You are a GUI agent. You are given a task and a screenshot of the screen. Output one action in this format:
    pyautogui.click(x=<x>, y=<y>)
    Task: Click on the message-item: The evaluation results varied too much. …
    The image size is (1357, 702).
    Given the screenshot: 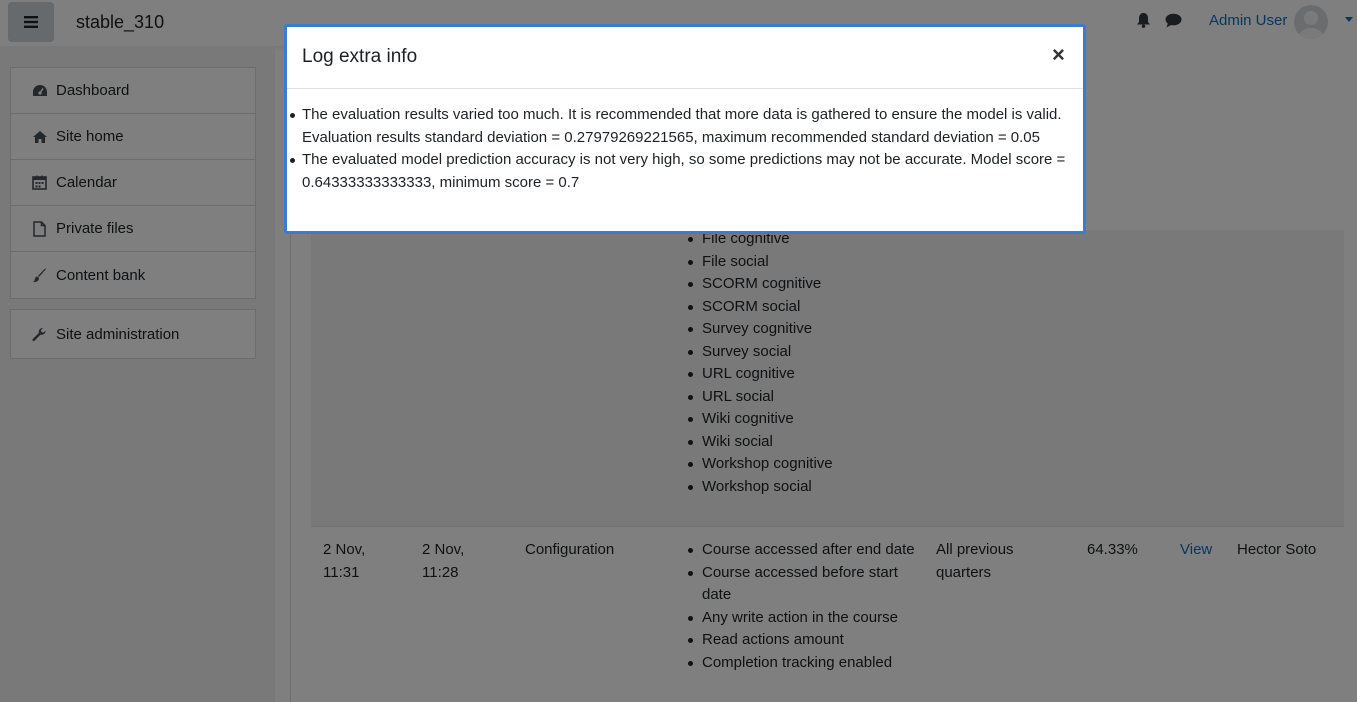 What is the action you would take?
    pyautogui.click(x=678, y=126)
    